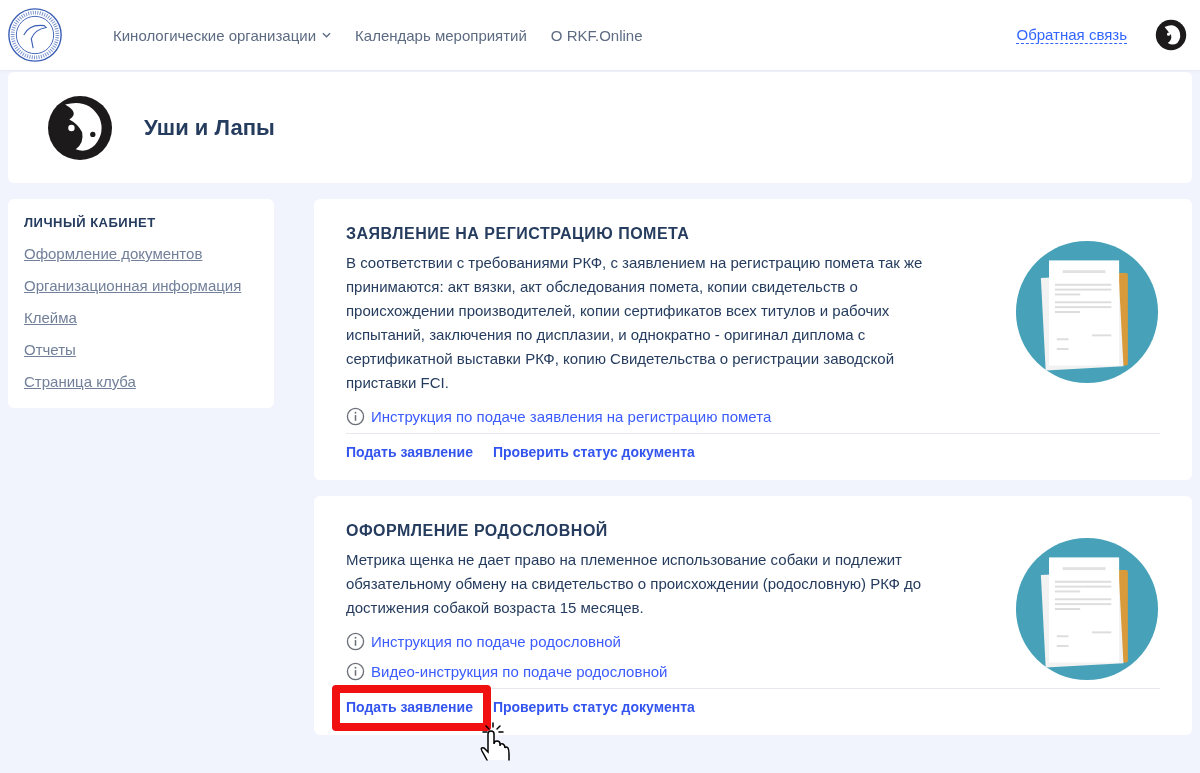  Describe the element at coordinates (496, 641) in the screenshot. I see `instruction-link: Инструкция по подаче родословной` at that location.